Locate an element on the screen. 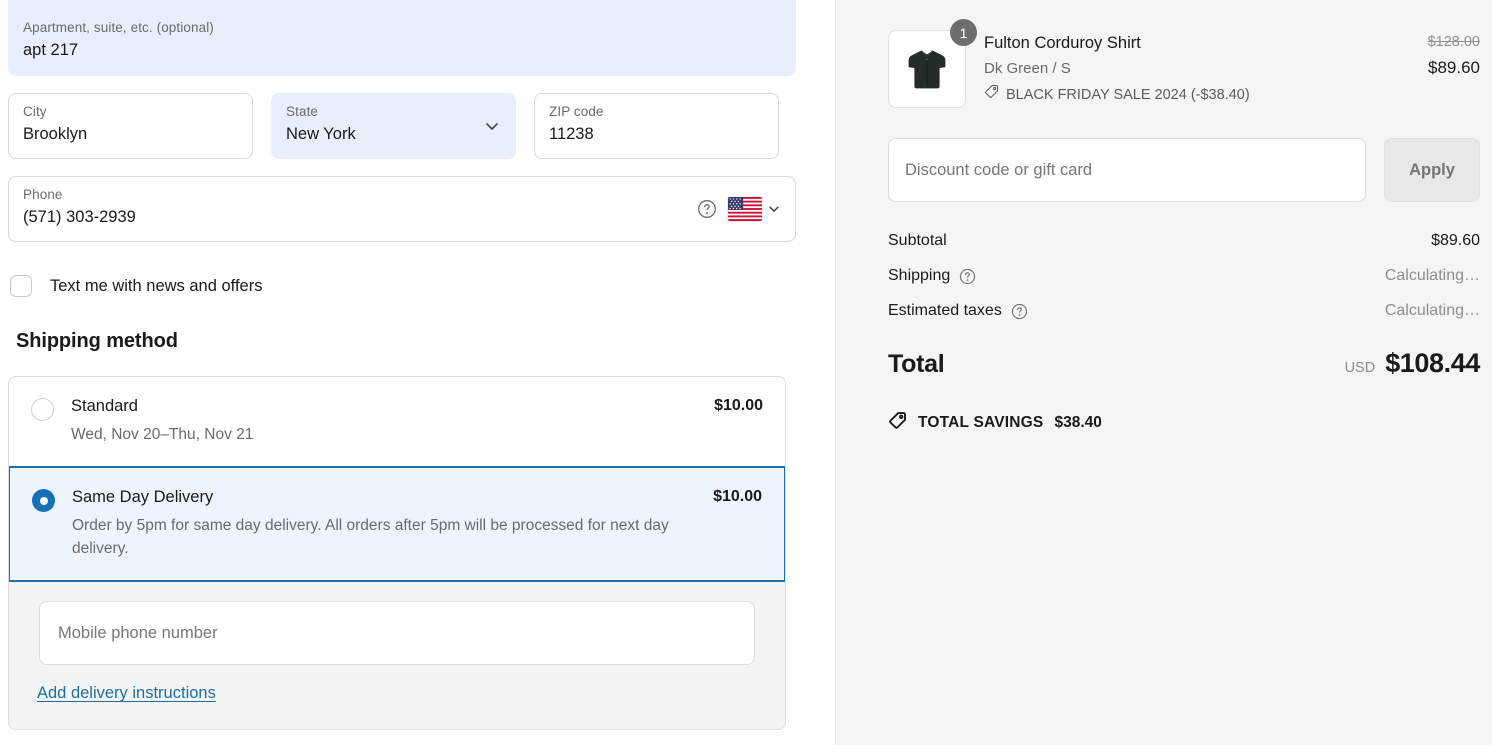  zip-value: 11238 is located at coordinates (571, 134).